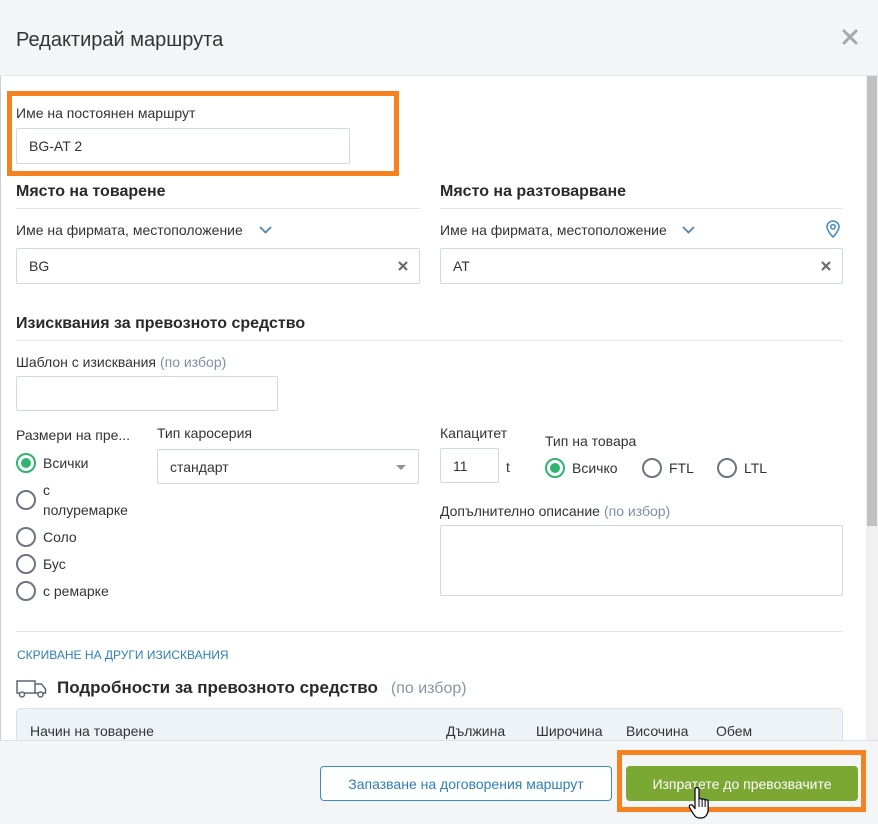  I want to click on radio-size-solo: Соло, so click(72, 537).